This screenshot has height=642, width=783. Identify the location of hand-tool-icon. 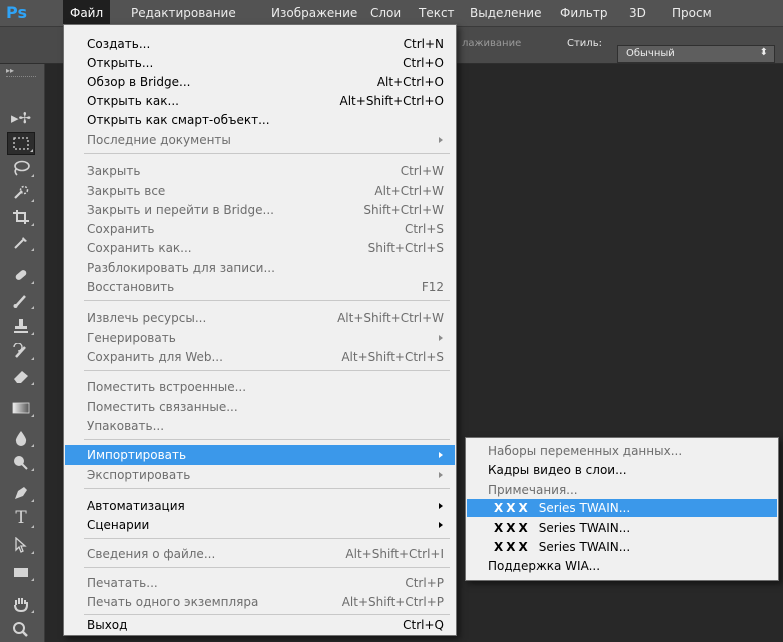
(21, 603).